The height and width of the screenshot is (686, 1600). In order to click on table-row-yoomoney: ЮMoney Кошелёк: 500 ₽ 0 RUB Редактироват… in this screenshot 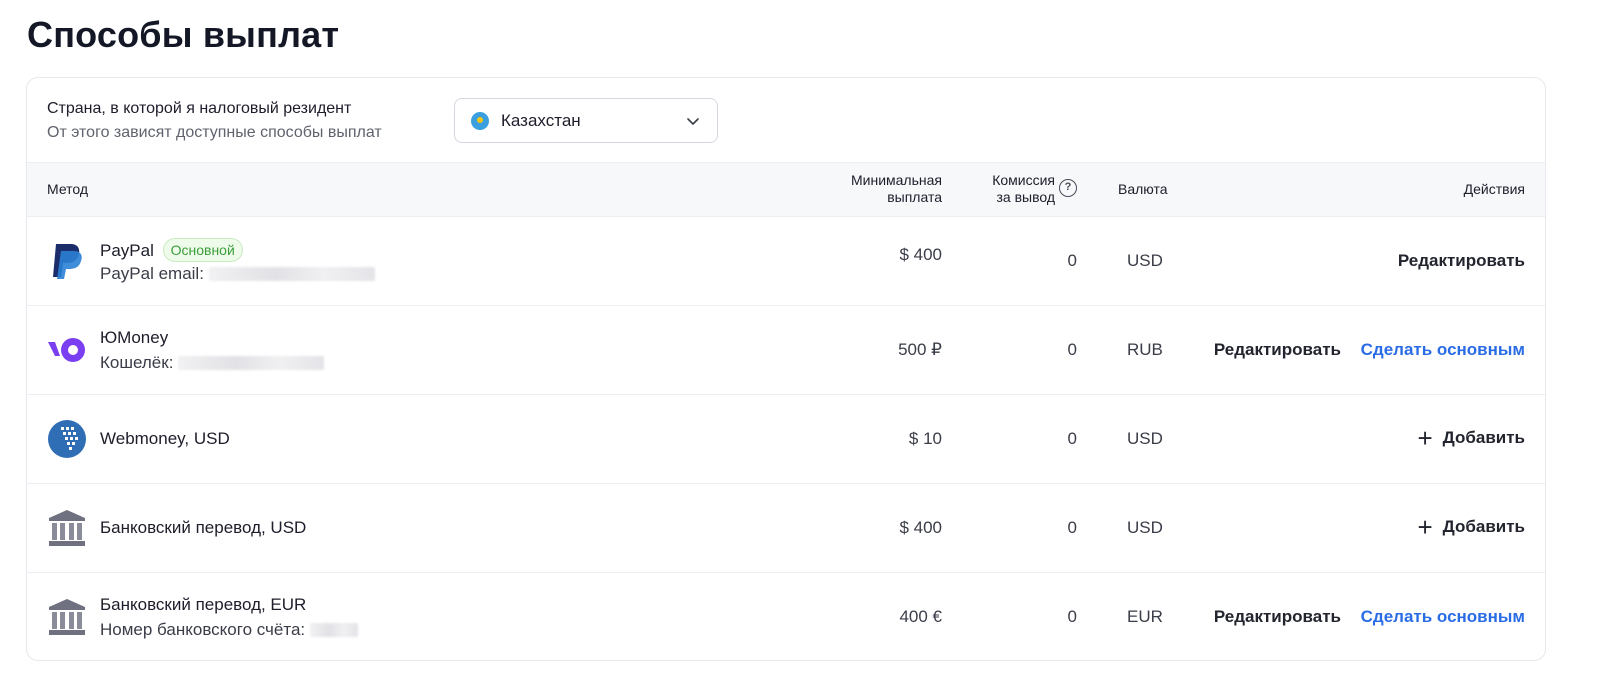, I will do `click(786, 350)`.